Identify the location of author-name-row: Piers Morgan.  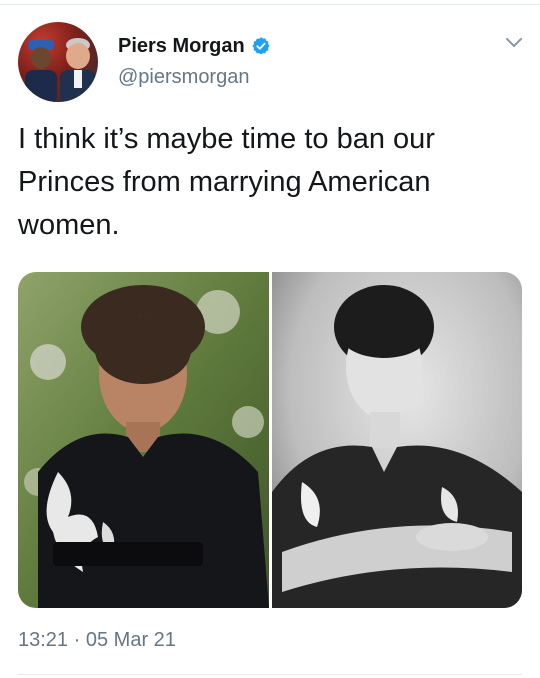
(194, 46).